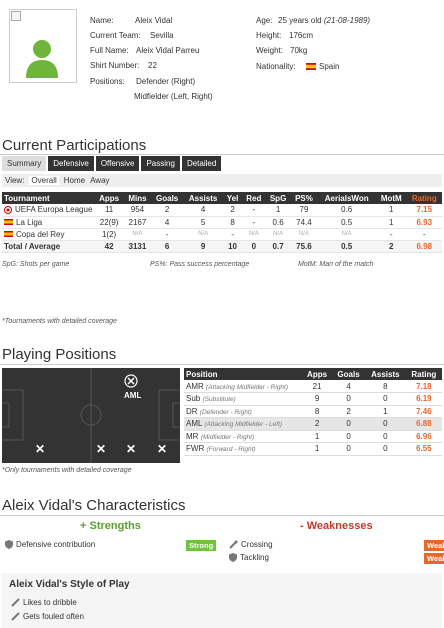 The image size is (444, 628). Describe the element at coordinates (109, 210) in the screenshot. I see `apps-cell: 11` at that location.